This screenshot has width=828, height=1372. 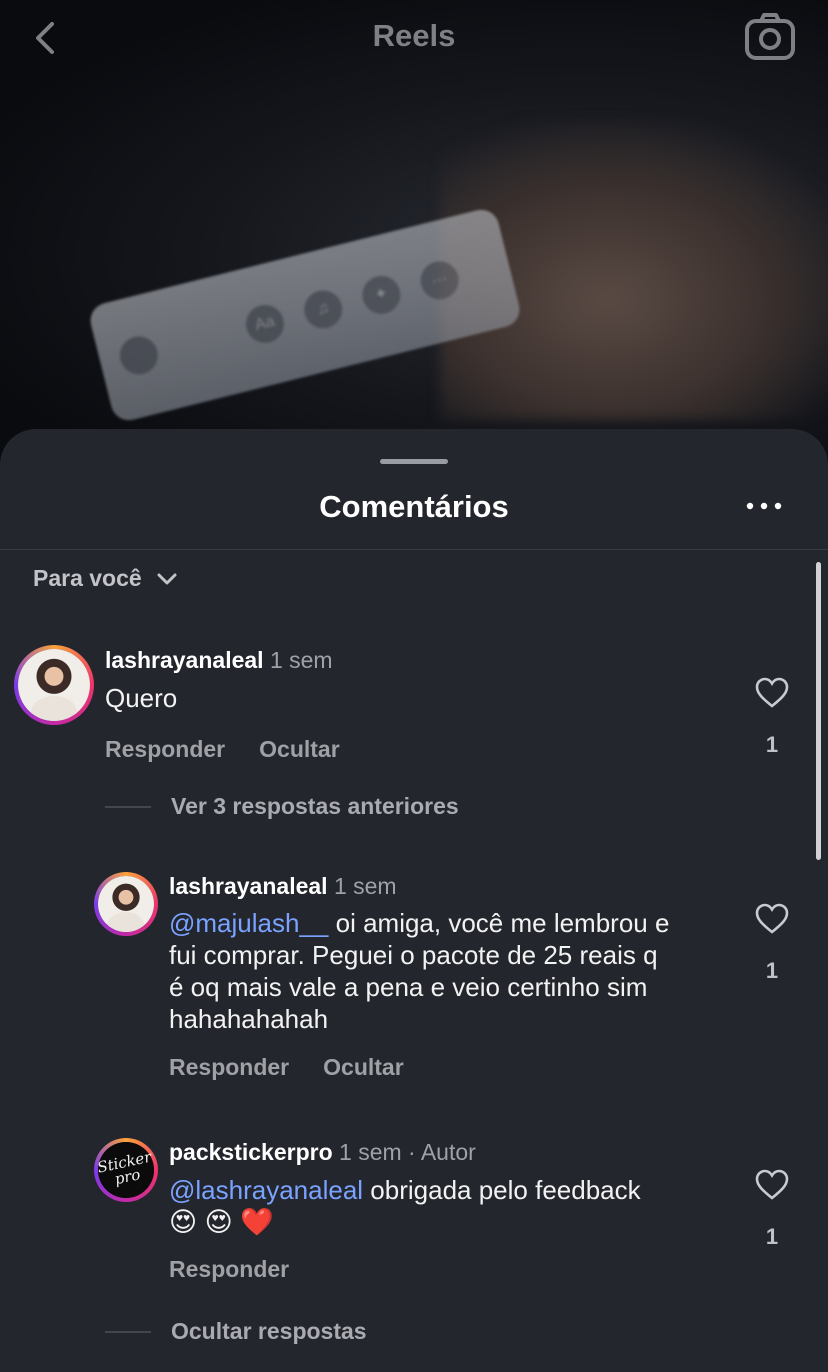 I want to click on emoji-reactions: 😍 😍 ❤️, so click(x=221, y=1222).